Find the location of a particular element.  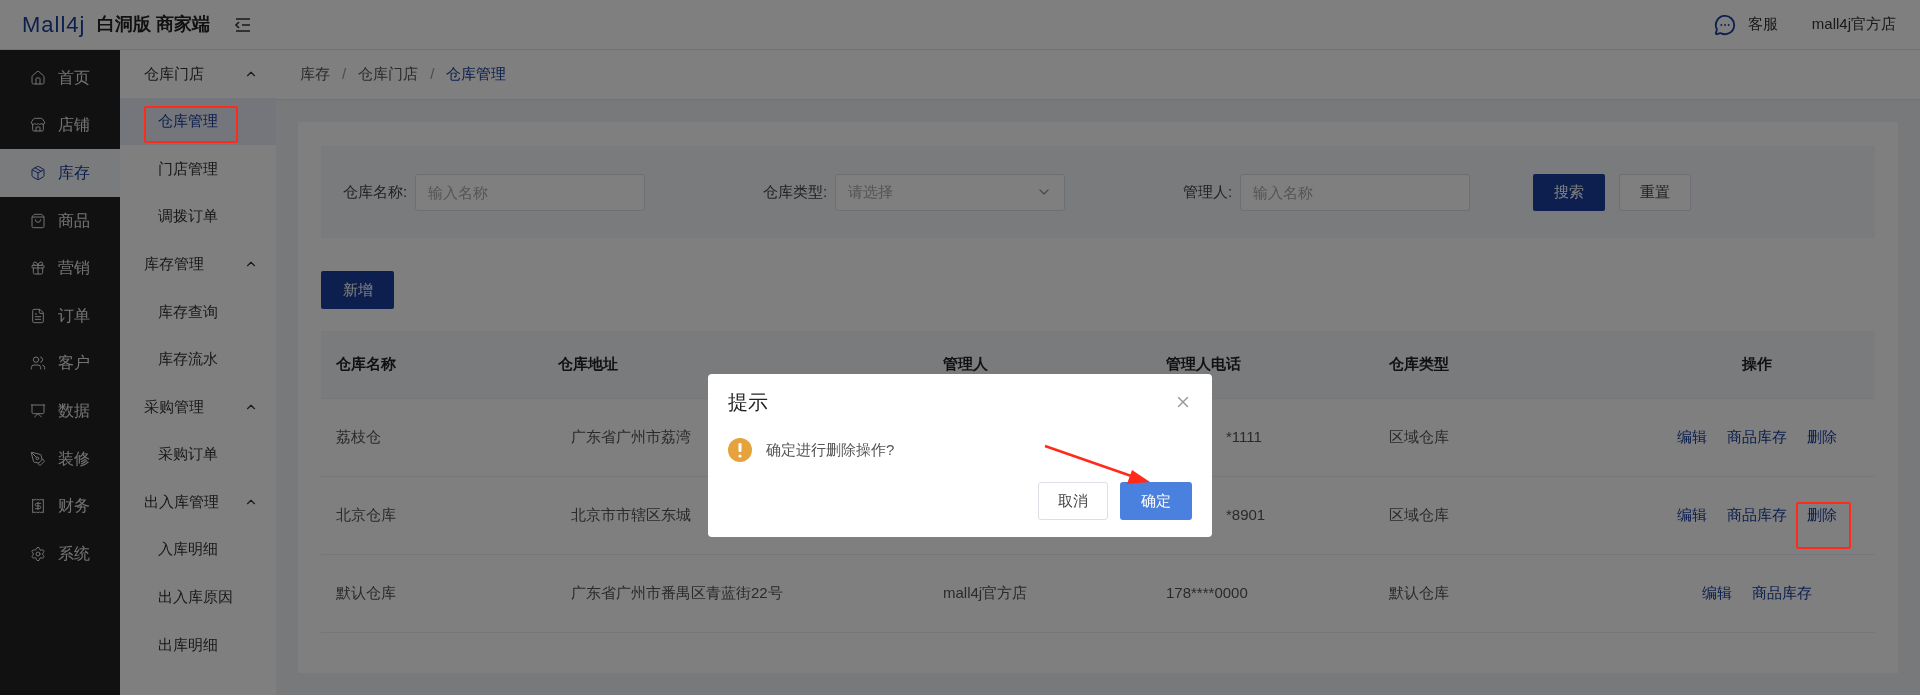

highlight-box is located at coordinates (1823, 525).